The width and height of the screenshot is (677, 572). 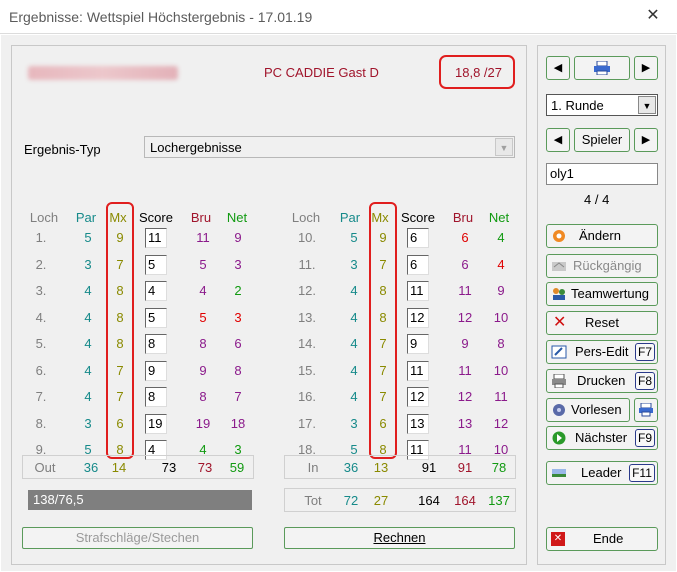 What do you see at coordinates (62, 149) in the screenshot?
I see `result-type-label: Ergebnis-Typ` at bounding box center [62, 149].